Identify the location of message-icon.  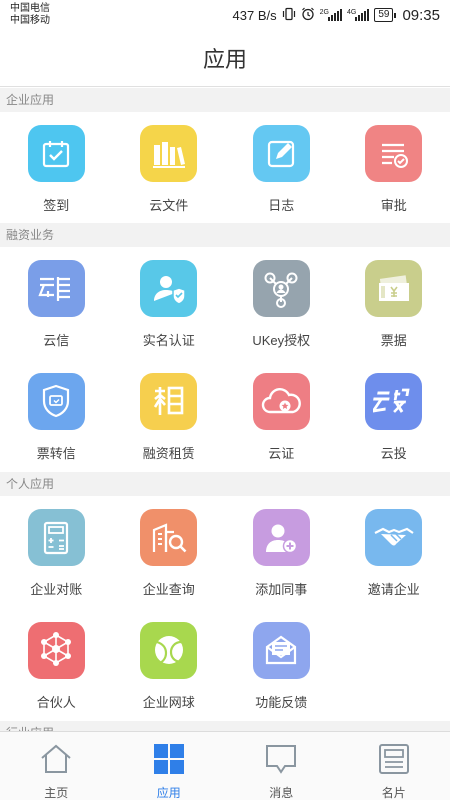
(281, 761).